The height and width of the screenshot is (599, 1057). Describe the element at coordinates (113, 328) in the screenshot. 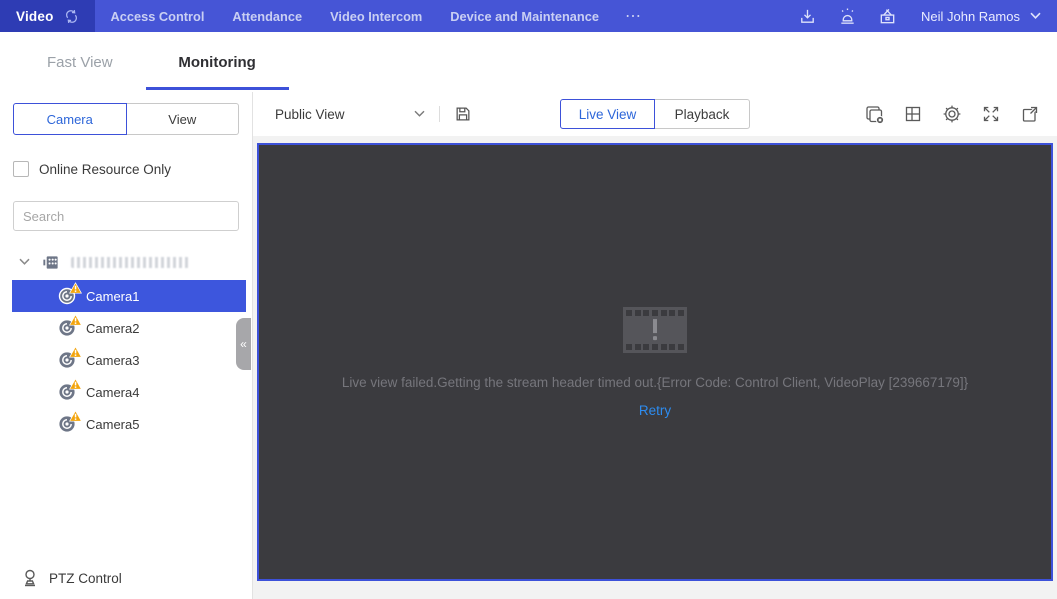

I see `camera-label: Camera2` at that location.